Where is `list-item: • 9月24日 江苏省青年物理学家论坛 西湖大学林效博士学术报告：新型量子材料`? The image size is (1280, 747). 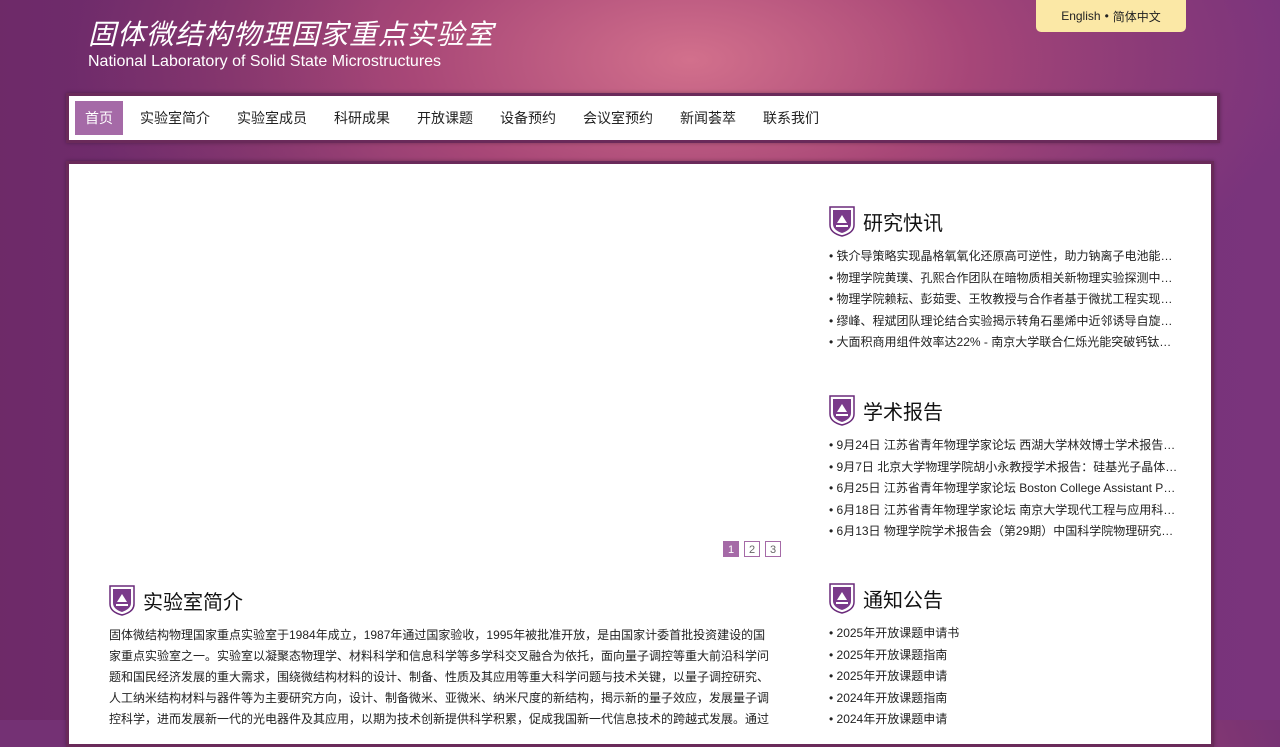
list-item: • 9月24日 江苏省青年物理学家论坛 西湖大学林效博士学术报告：新型量子材料 is located at coordinates (1004, 446).